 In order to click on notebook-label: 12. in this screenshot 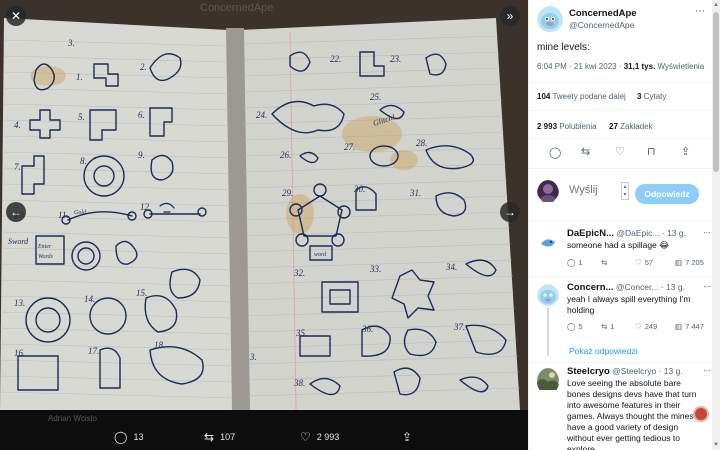, I will do `click(145, 207)`.